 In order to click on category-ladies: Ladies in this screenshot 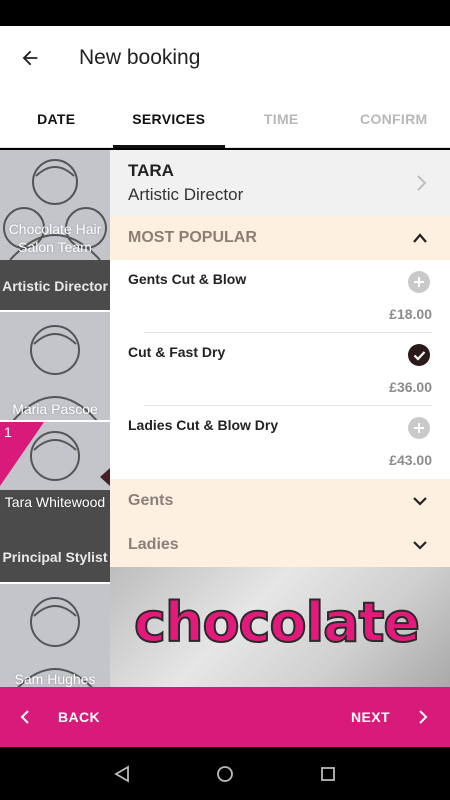, I will do `click(280, 545)`.